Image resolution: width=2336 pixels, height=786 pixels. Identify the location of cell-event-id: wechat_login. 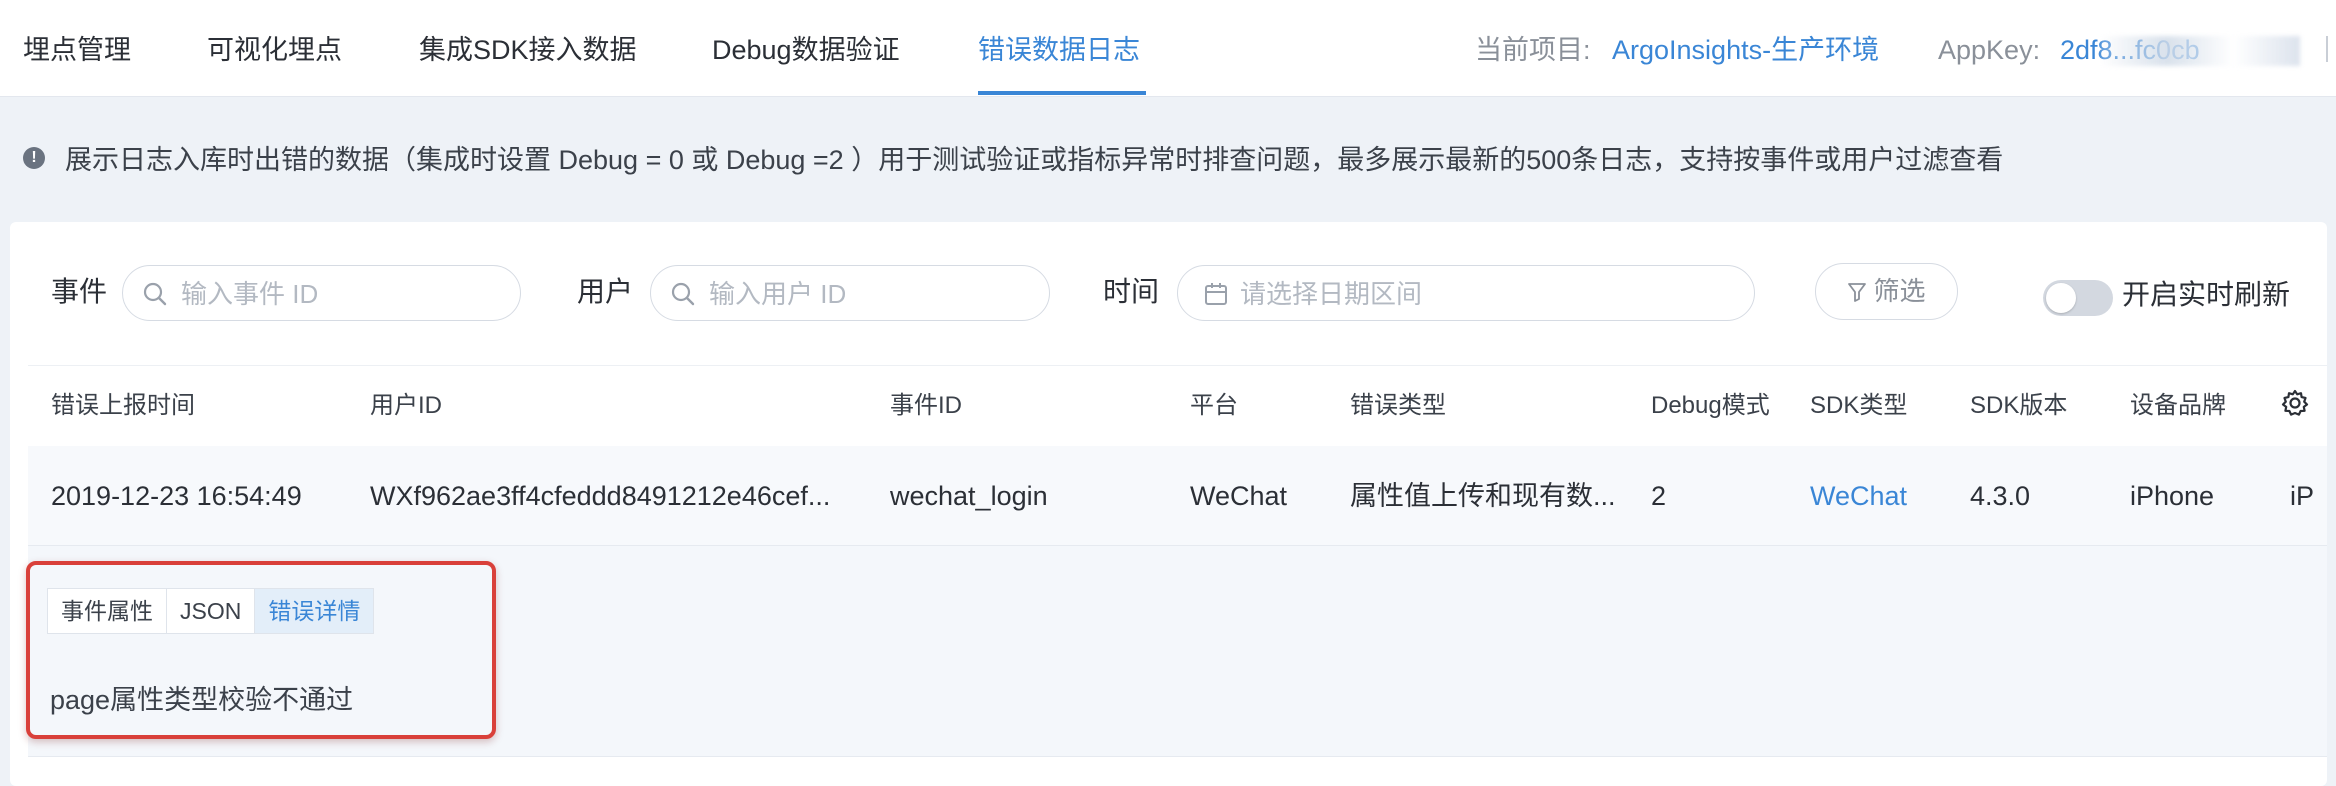
(969, 496).